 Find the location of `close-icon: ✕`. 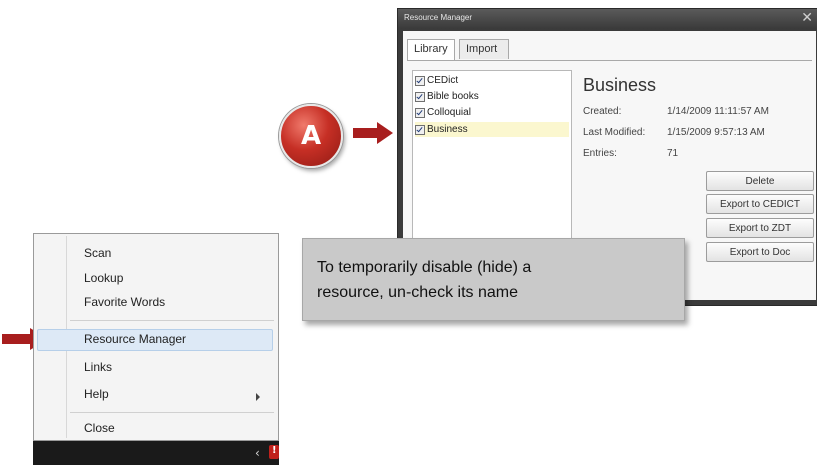

close-icon: ✕ is located at coordinates (807, 18).